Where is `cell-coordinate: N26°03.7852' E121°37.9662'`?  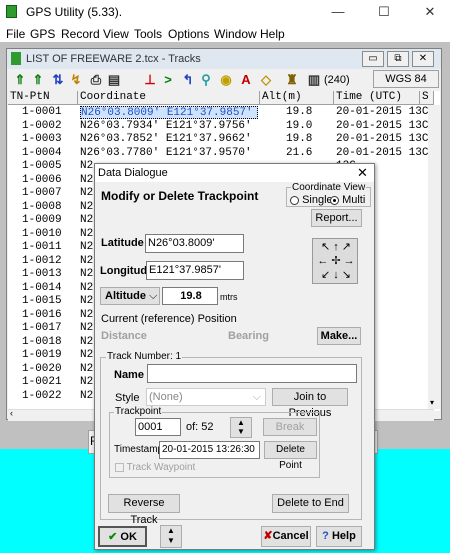 cell-coordinate: N26°03.7852' E121°37.9662' is located at coordinates (169, 139).